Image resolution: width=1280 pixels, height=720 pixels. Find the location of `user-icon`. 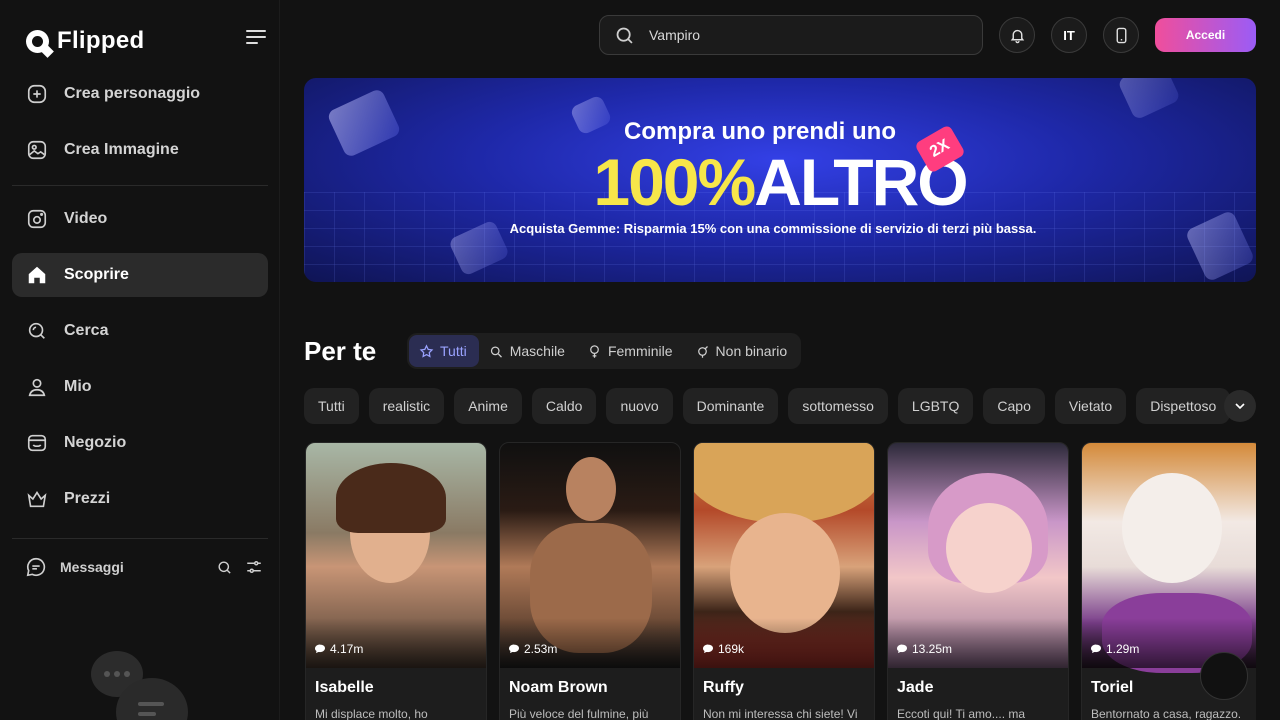

user-icon is located at coordinates (37, 387).